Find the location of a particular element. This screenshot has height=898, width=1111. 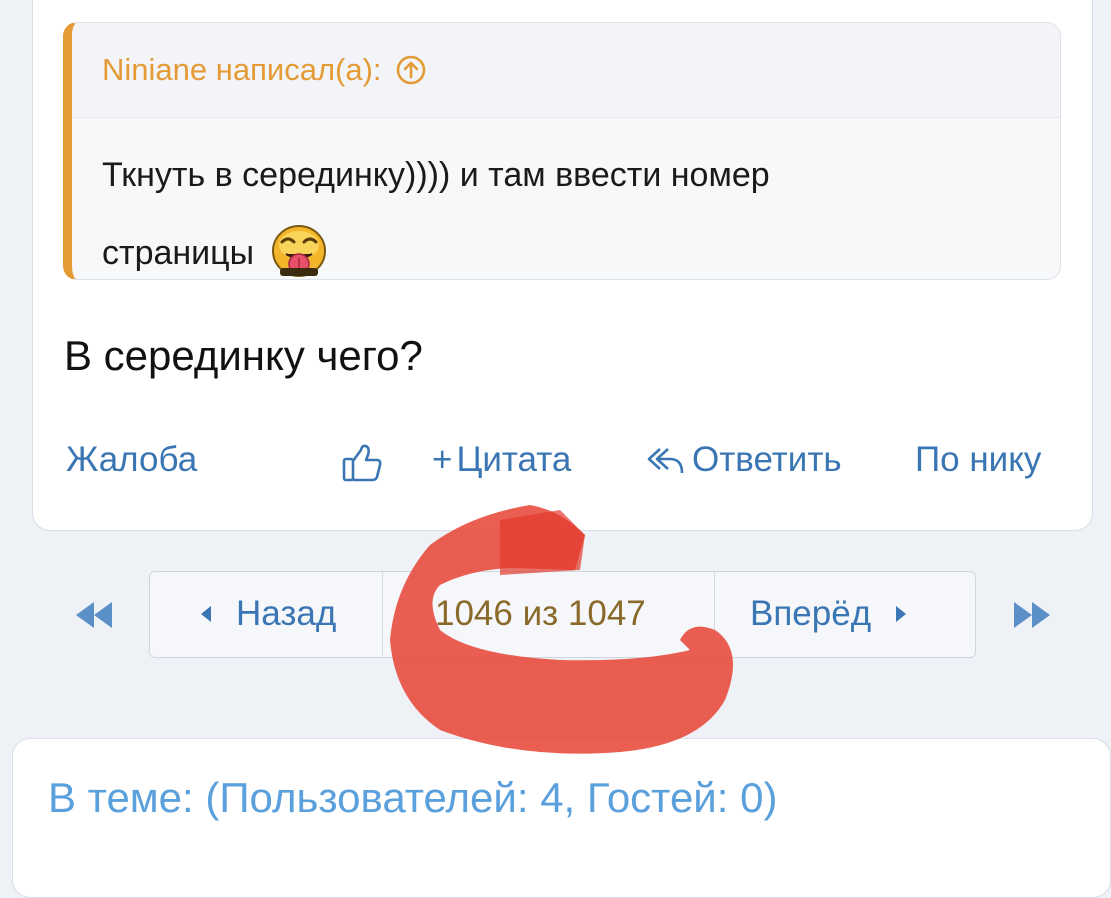

last-page-icon is located at coordinates (1032, 615).